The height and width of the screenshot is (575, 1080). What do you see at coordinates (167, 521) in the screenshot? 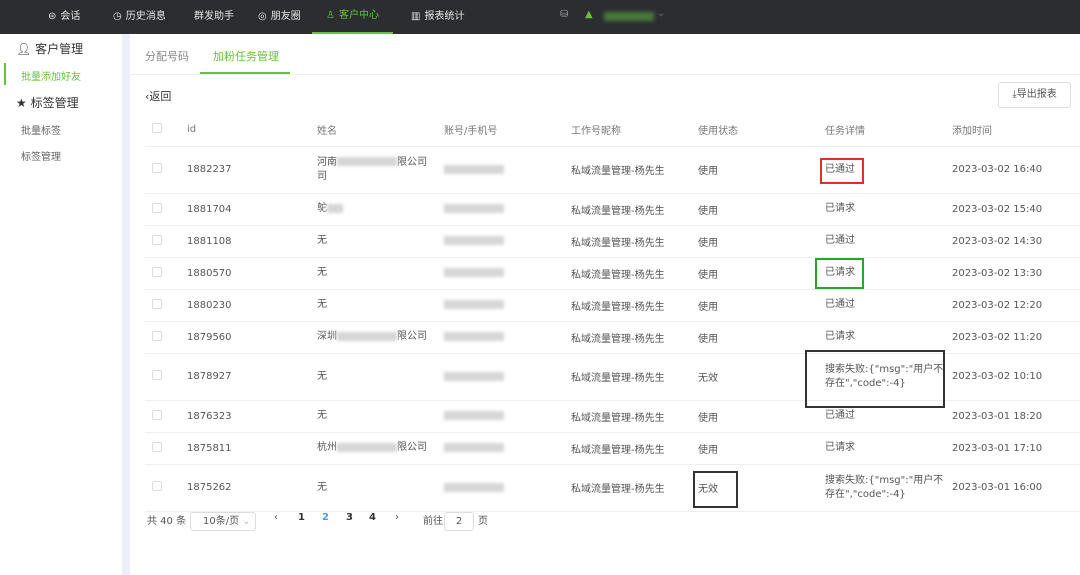
I see `total-count: 共 40 条` at bounding box center [167, 521].